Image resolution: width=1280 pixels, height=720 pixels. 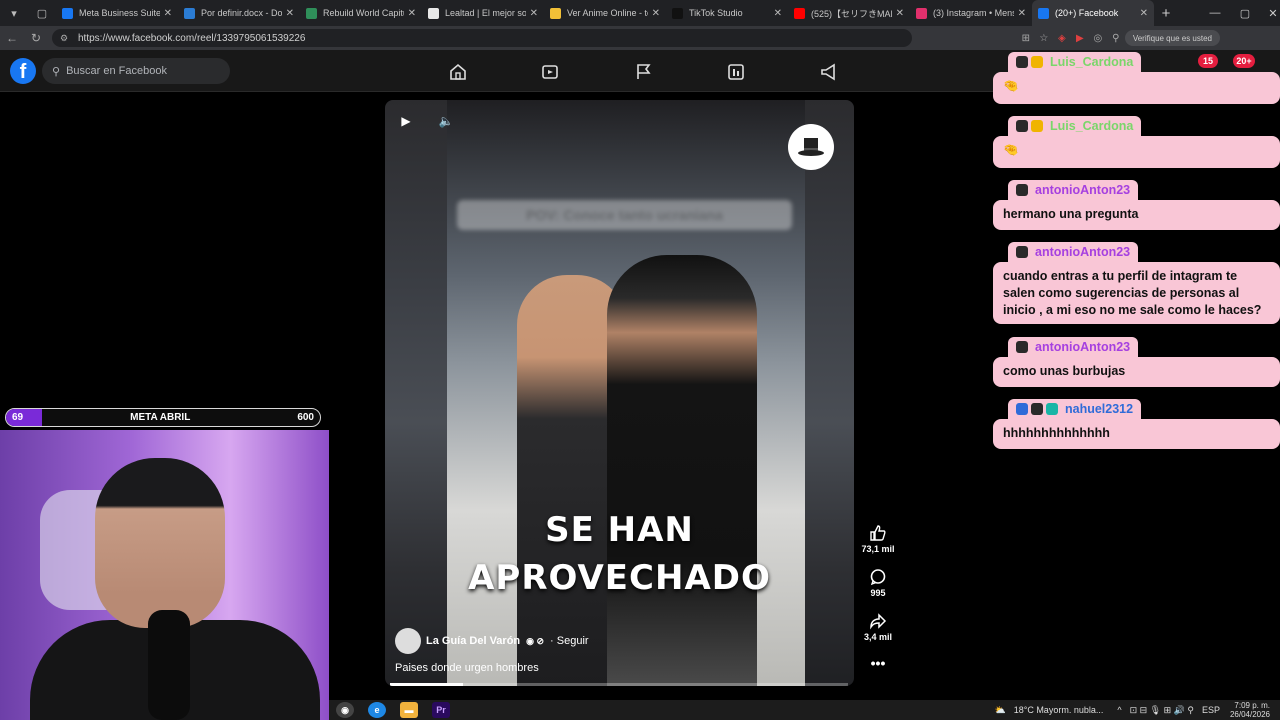 What do you see at coordinates (1172, 38) in the screenshot?
I see `verify-extension: Verifique que es usted` at bounding box center [1172, 38].